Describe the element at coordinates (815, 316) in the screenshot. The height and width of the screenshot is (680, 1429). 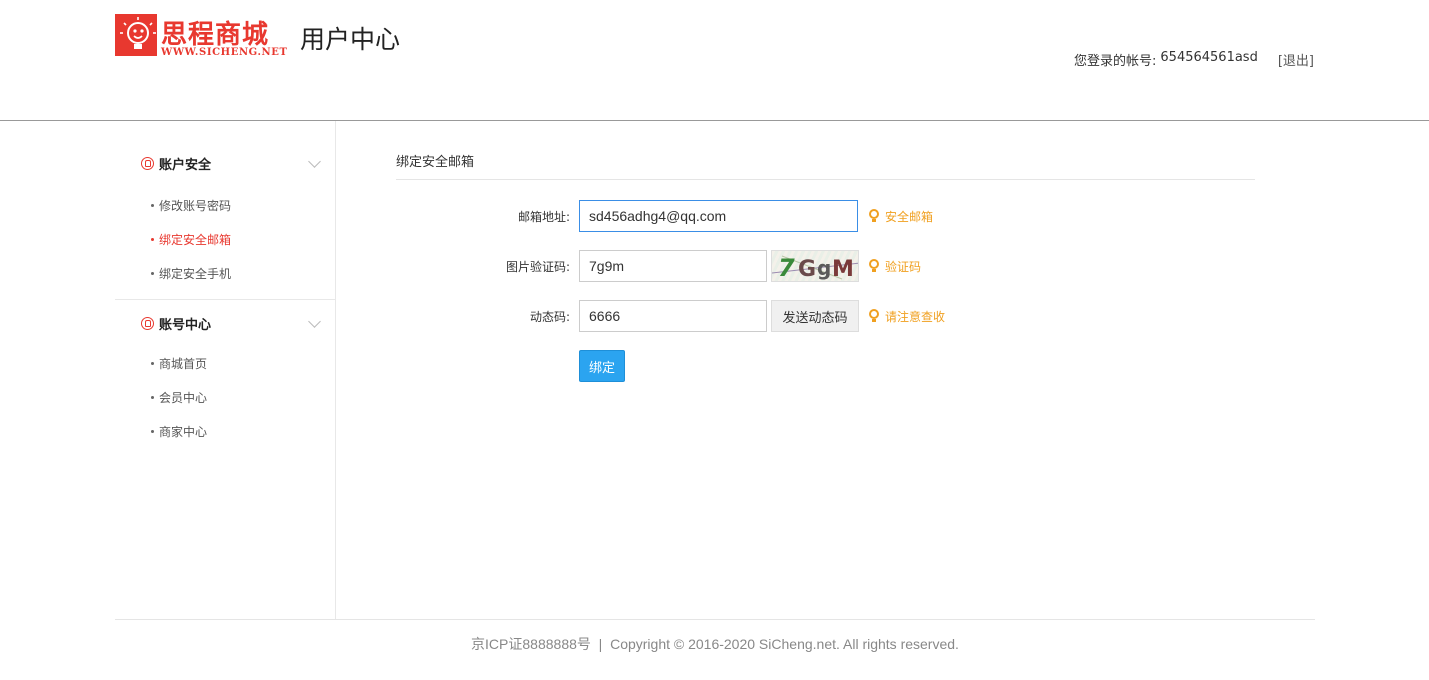
I see `send-dynamic-code-button: 发送动态码` at that location.